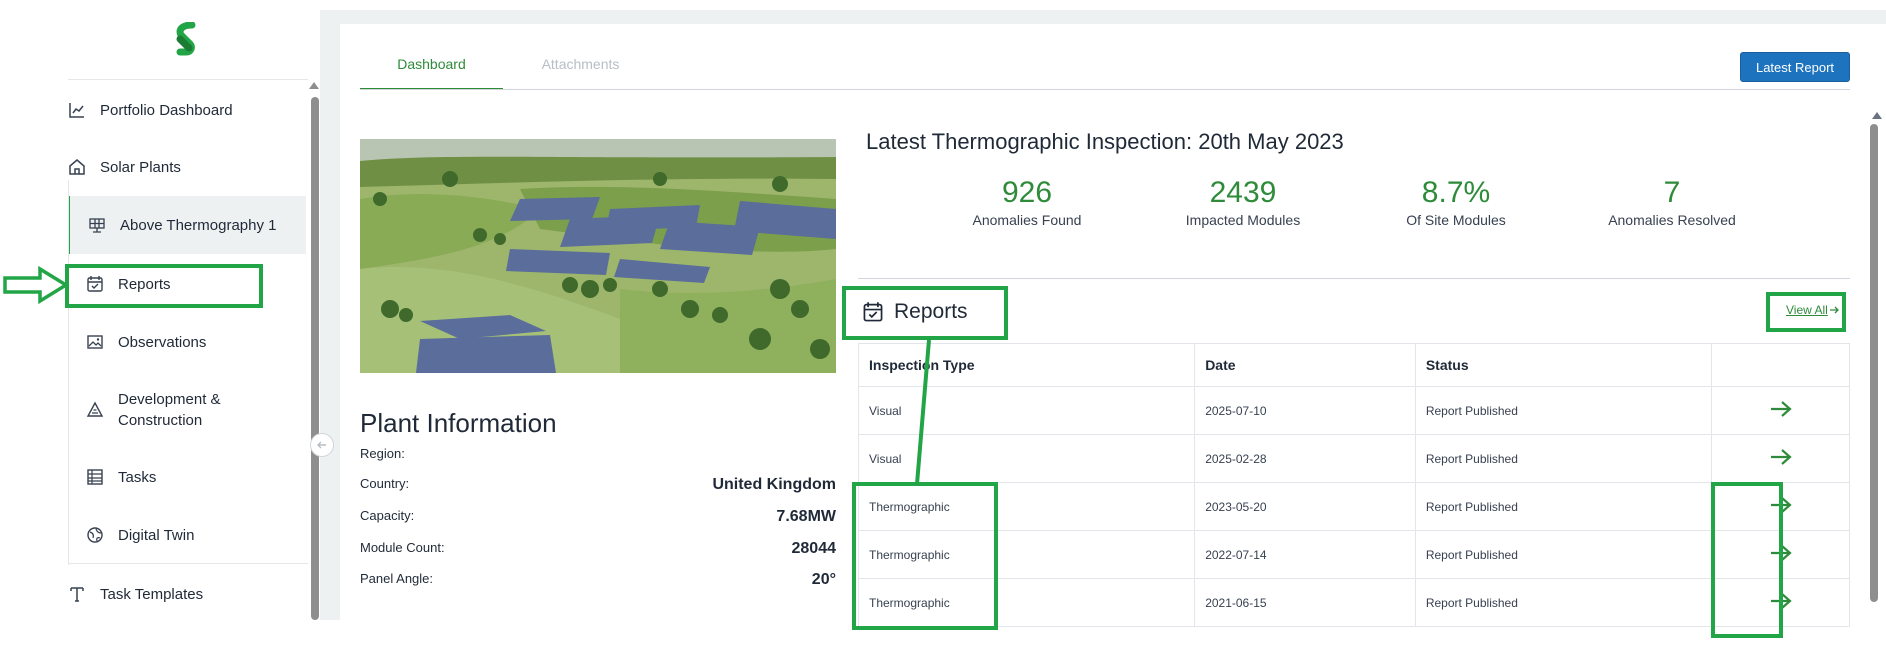 This screenshot has width=1886, height=645. Describe the element at coordinates (1305, 554) in the screenshot. I see `cell-date: 2022-07-14` at that location.